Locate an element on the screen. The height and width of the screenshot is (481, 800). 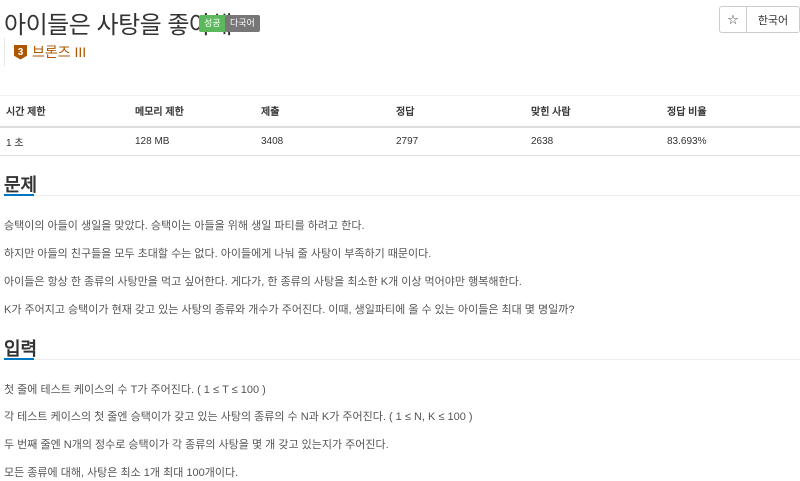
stats-value-row: 1 초 128 MB 3408 2797 2638 83.693% is located at coordinates (400, 141).